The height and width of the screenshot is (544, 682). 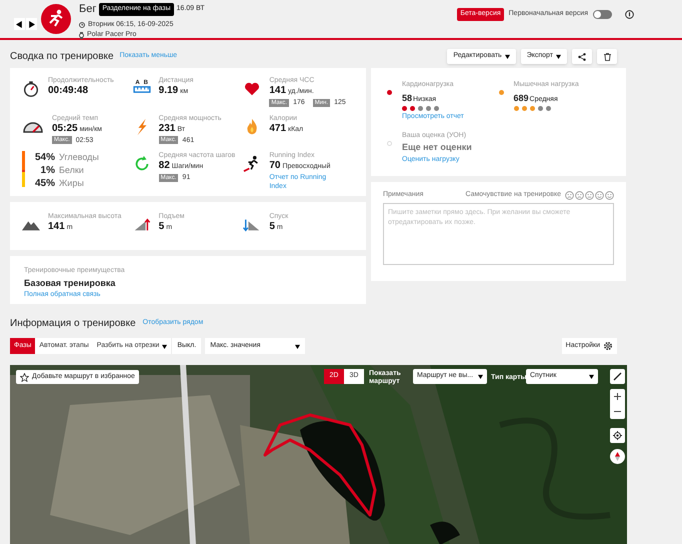 What do you see at coordinates (617, 411) in the screenshot?
I see `minus-icon` at bounding box center [617, 411].